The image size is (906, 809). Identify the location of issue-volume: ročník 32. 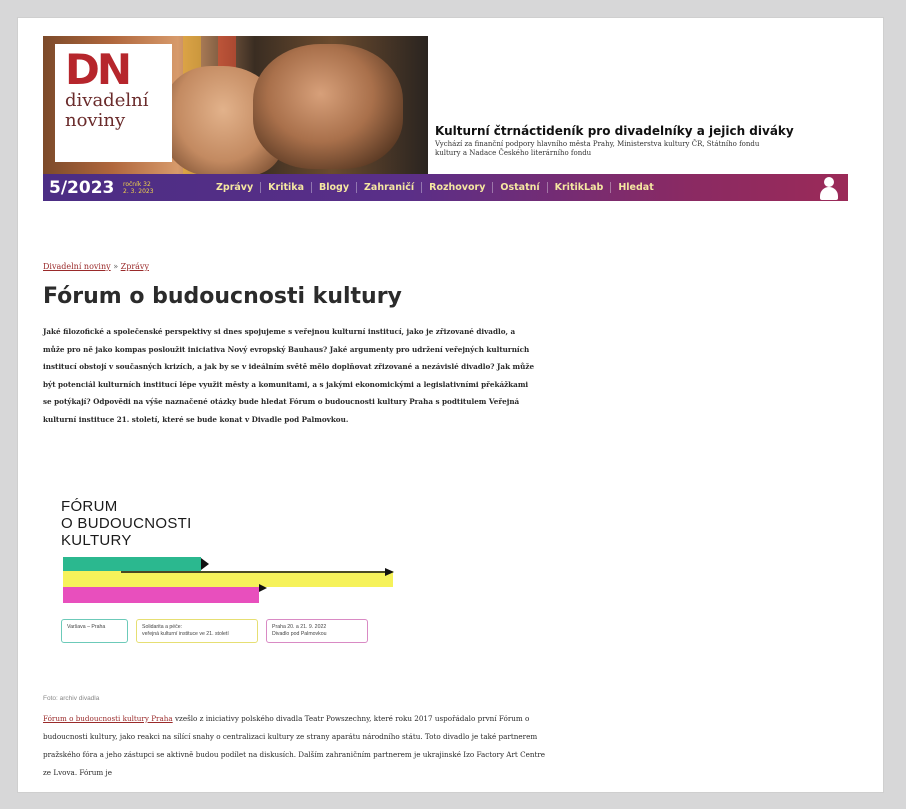
(137, 184).